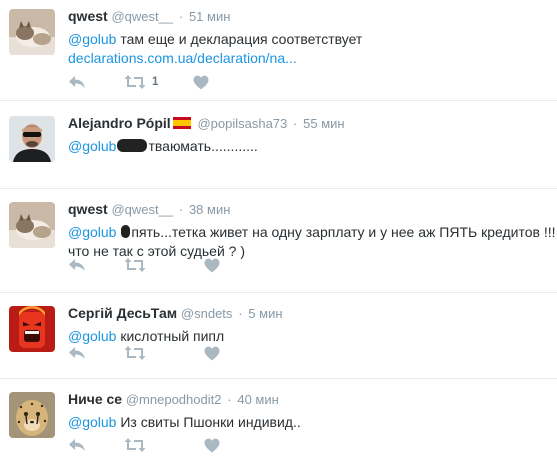 This screenshot has height=469, width=557. Describe the element at coordinates (209, 16) in the screenshot. I see `timestamp: 51 мин` at that location.